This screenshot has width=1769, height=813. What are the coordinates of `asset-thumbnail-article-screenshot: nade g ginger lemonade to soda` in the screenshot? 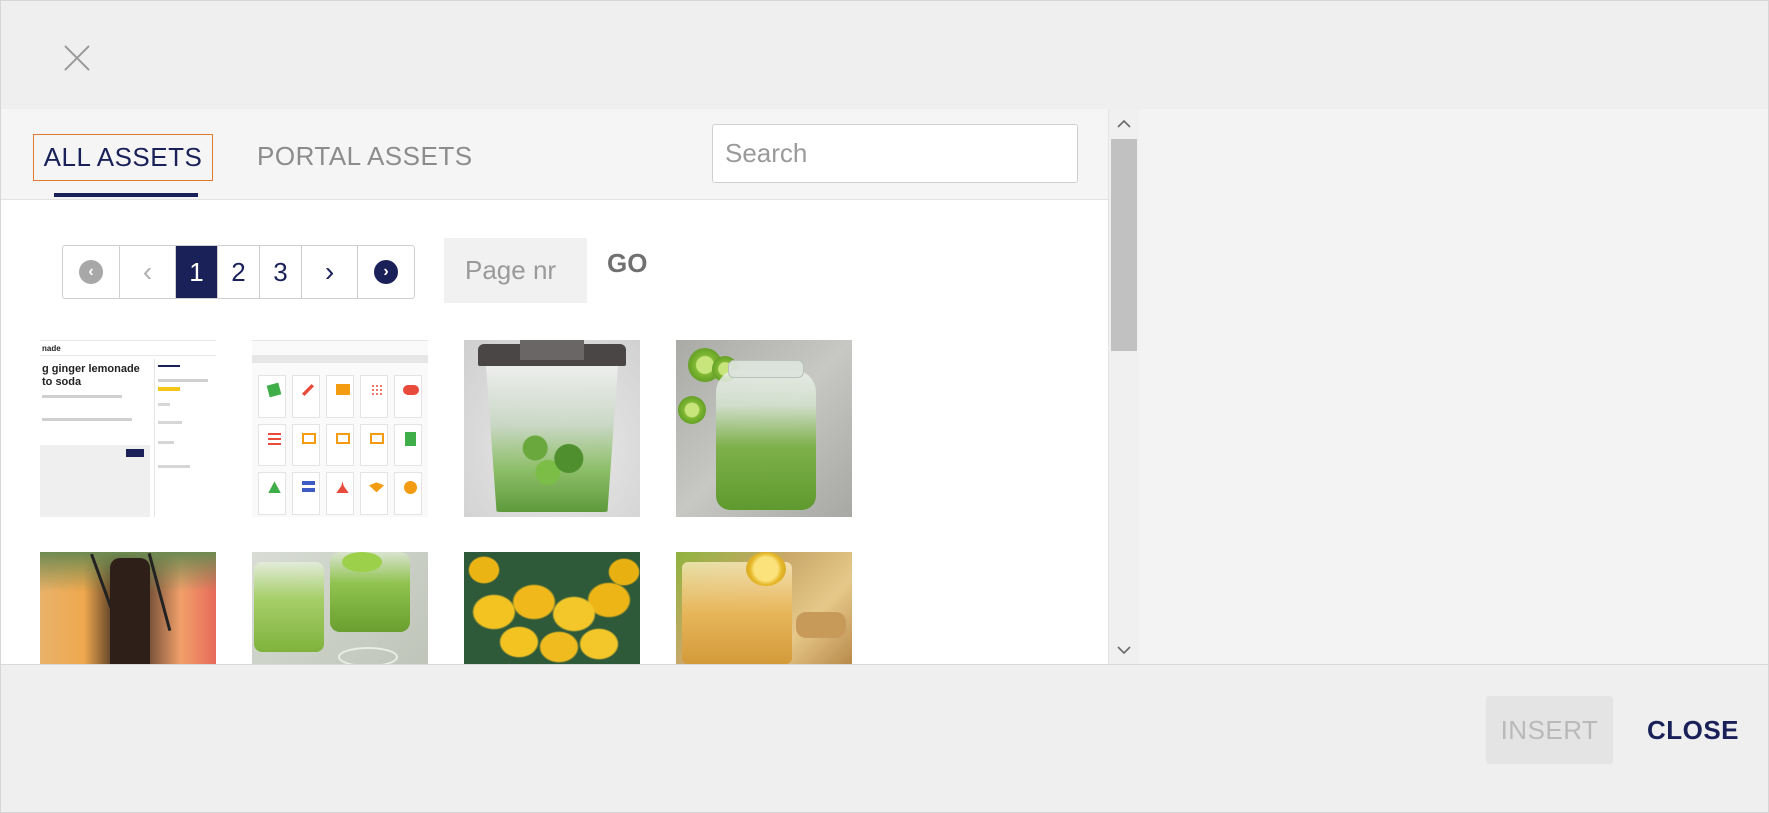 It's located at (128, 428).